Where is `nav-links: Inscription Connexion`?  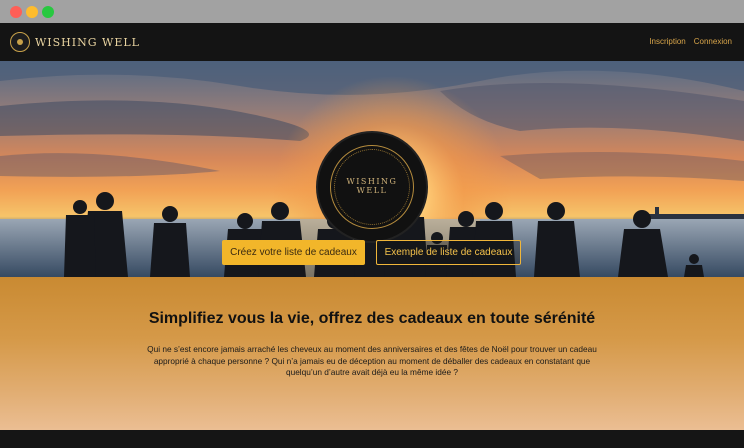 nav-links: Inscription Connexion is located at coordinates (690, 41).